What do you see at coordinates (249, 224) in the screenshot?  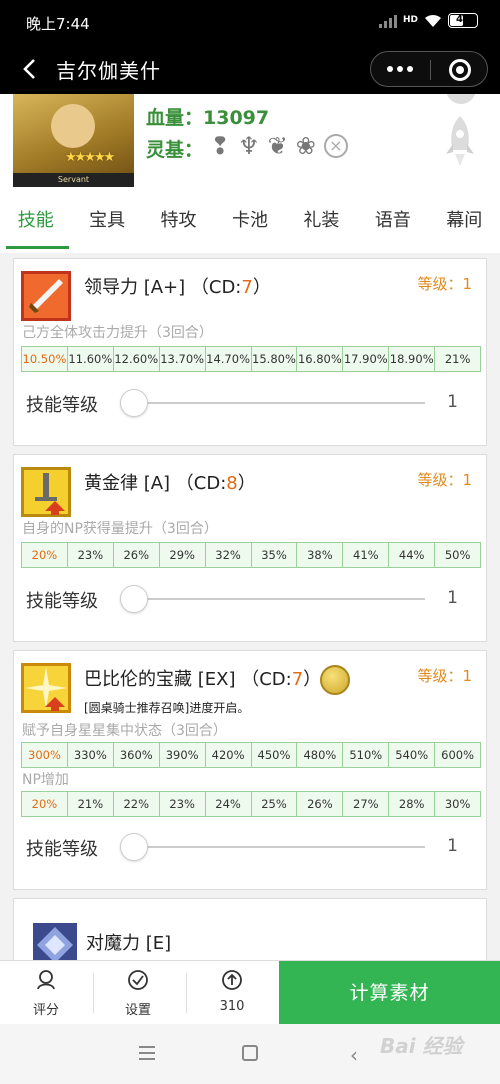 I see `tab-card-pool: 卡池` at bounding box center [249, 224].